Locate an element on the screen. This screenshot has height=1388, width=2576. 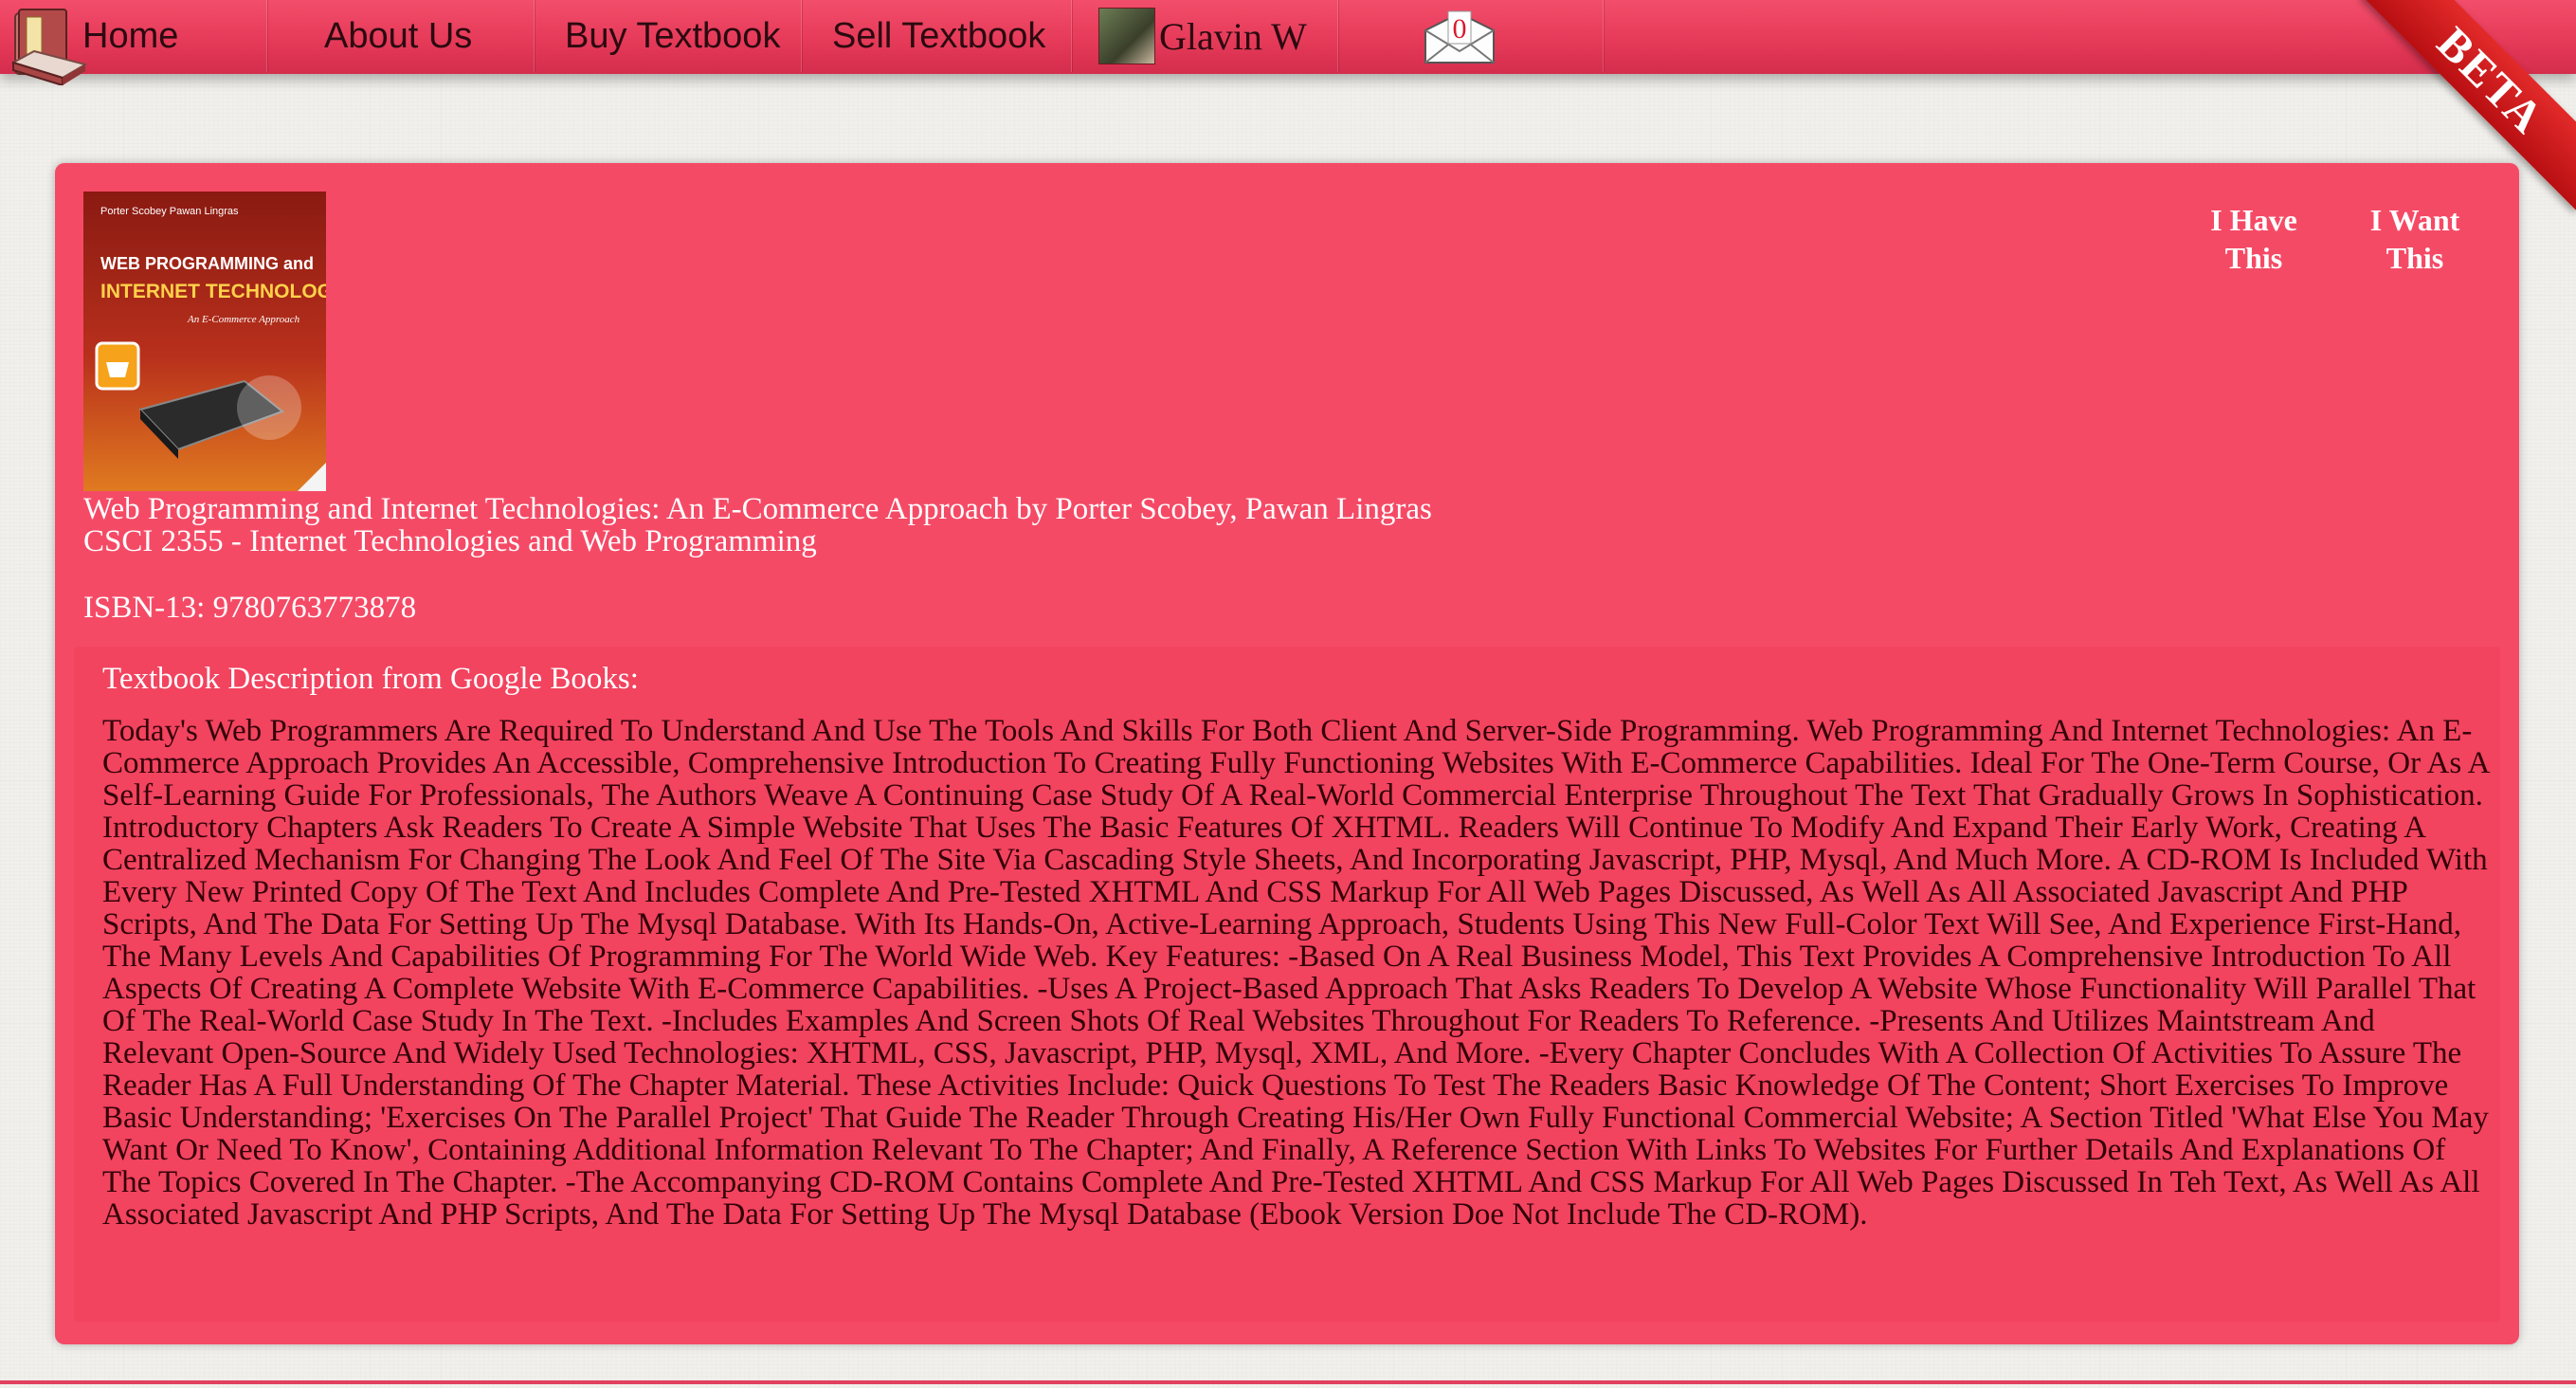
nav-sell-textbook: Sell Textbook is located at coordinates (937, 36).